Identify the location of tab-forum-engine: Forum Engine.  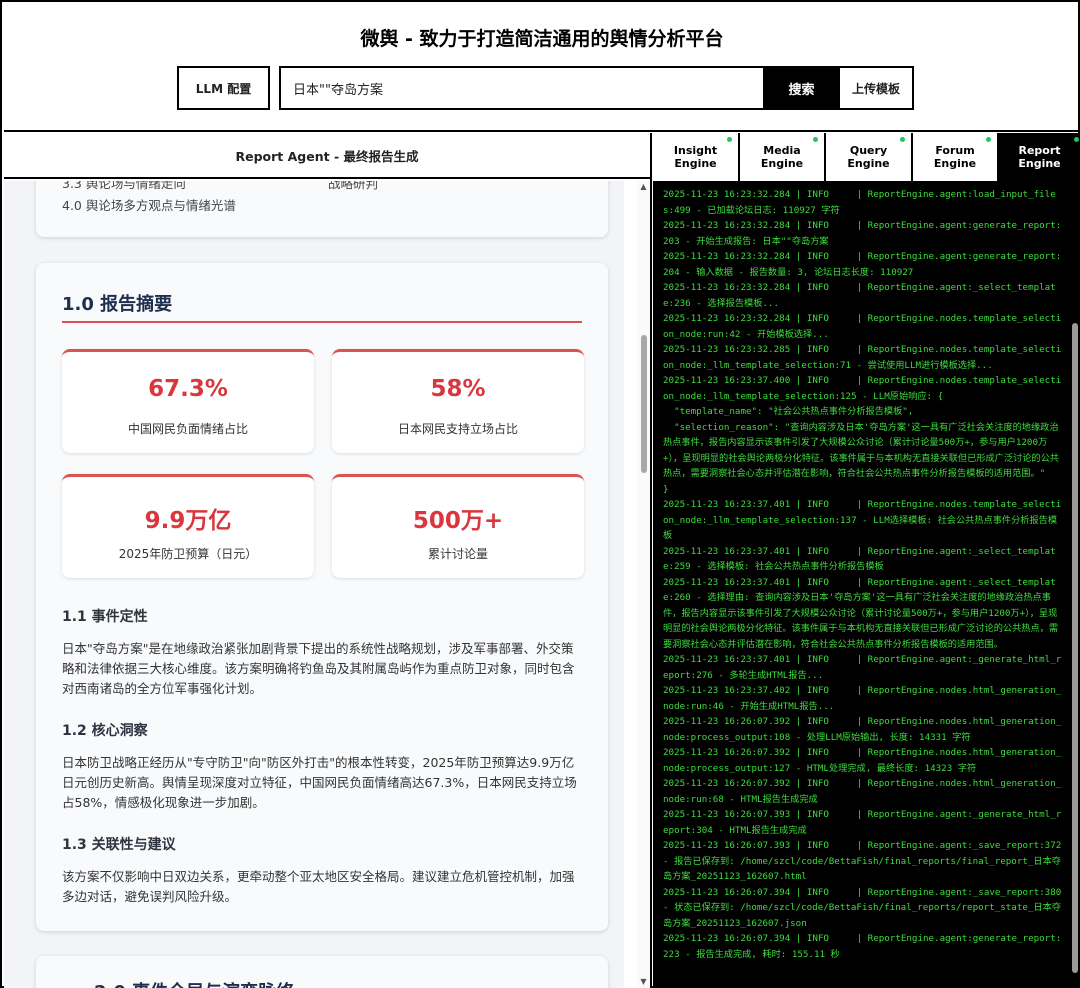
(956, 157).